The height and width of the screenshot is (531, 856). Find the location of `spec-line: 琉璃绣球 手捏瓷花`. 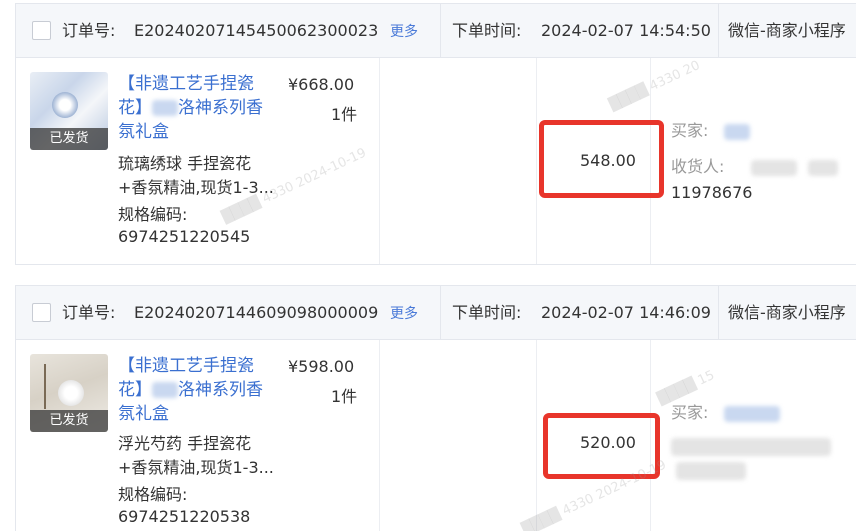

spec-line: 琉璃绣球 手捏瓷花 is located at coordinates (185, 163).